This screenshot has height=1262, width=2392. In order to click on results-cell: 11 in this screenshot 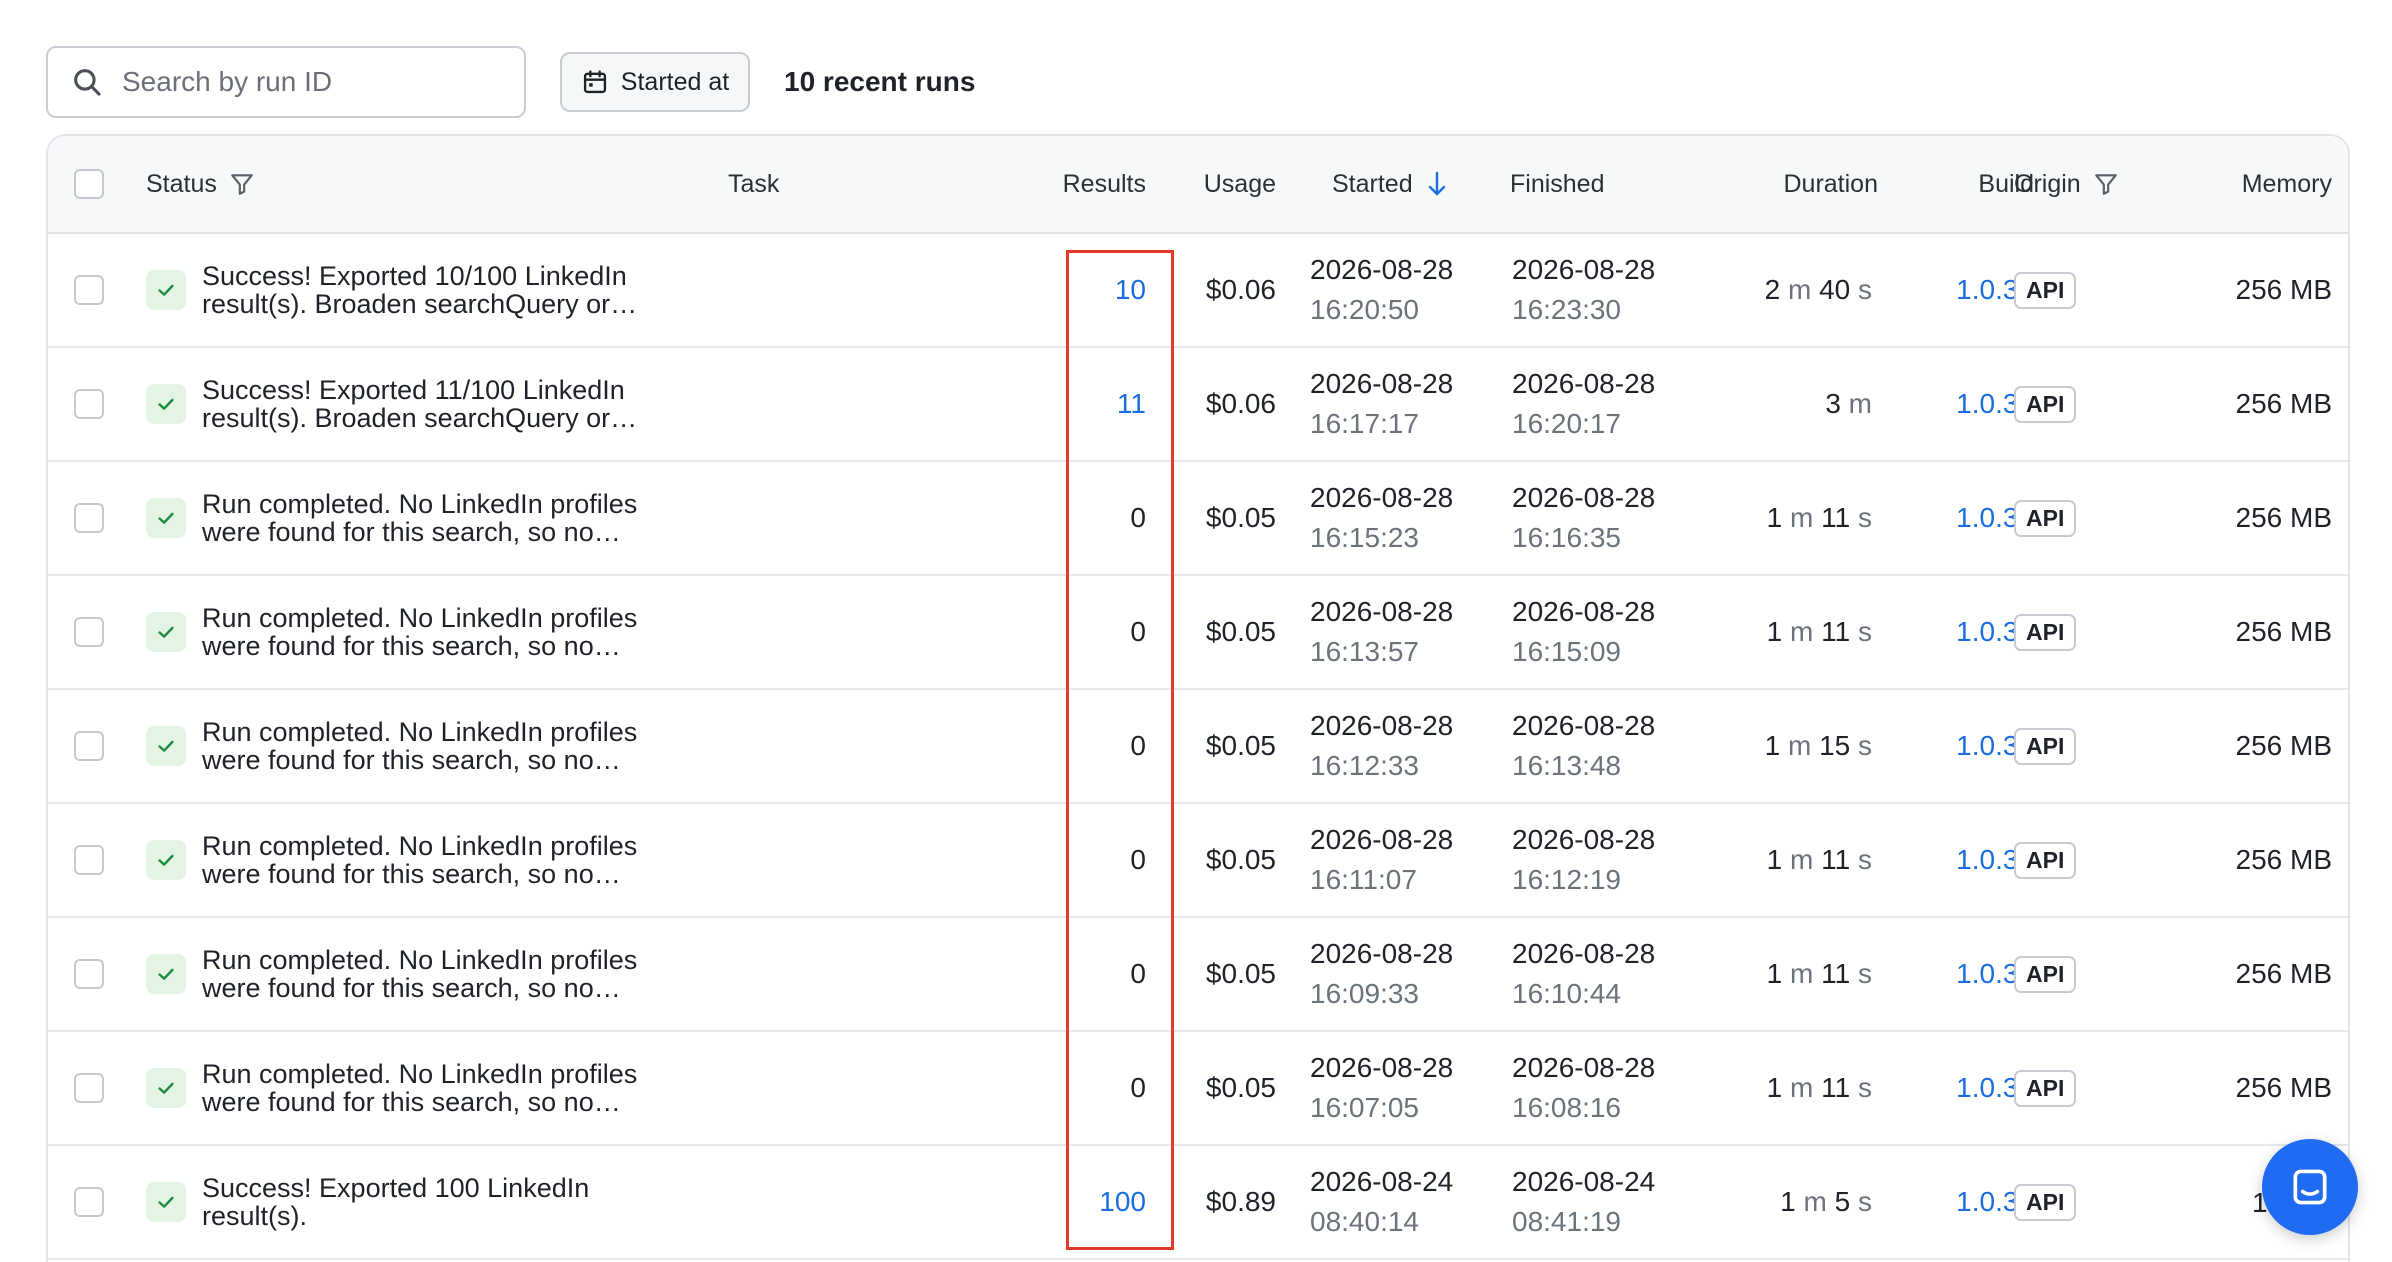, I will do `click(1097, 404)`.